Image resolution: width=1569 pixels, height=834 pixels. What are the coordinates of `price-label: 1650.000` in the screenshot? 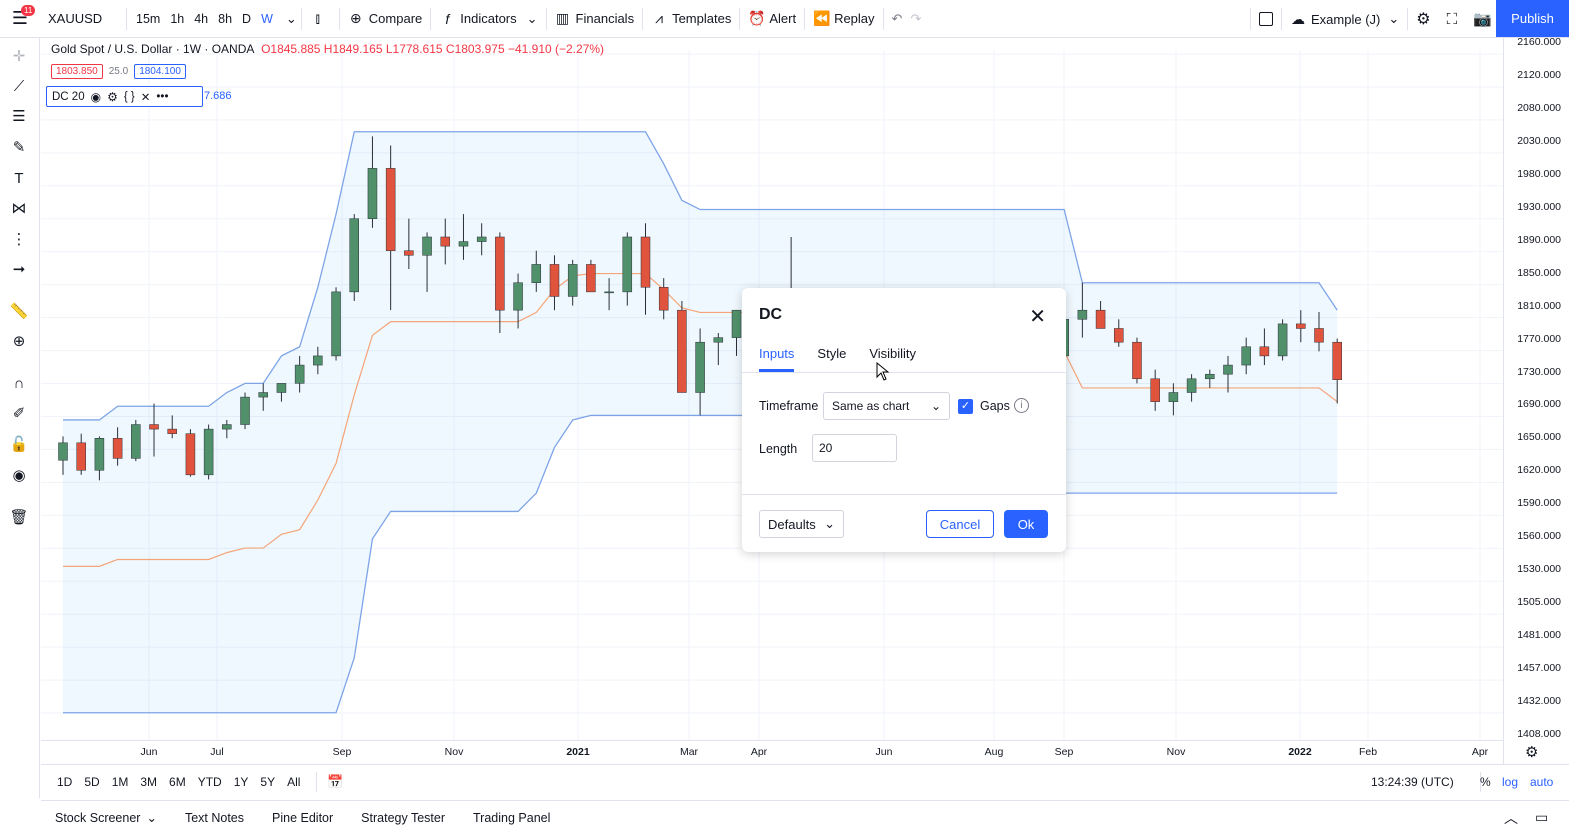 It's located at (1539, 437).